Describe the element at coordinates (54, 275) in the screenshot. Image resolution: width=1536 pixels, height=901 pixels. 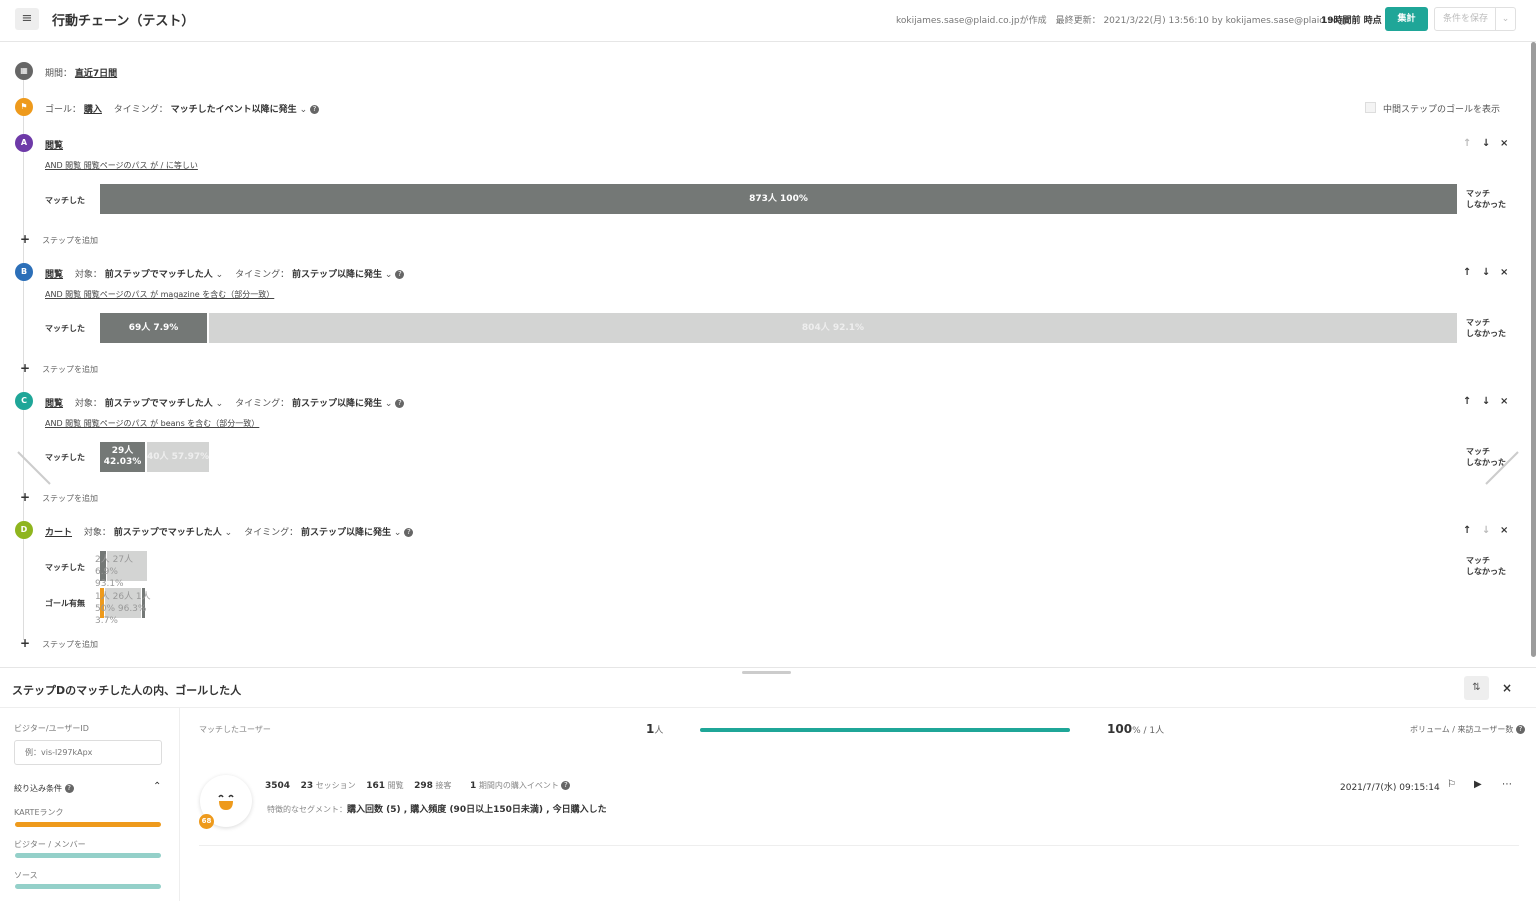
I see `step-b-event: 閲覧` at that location.